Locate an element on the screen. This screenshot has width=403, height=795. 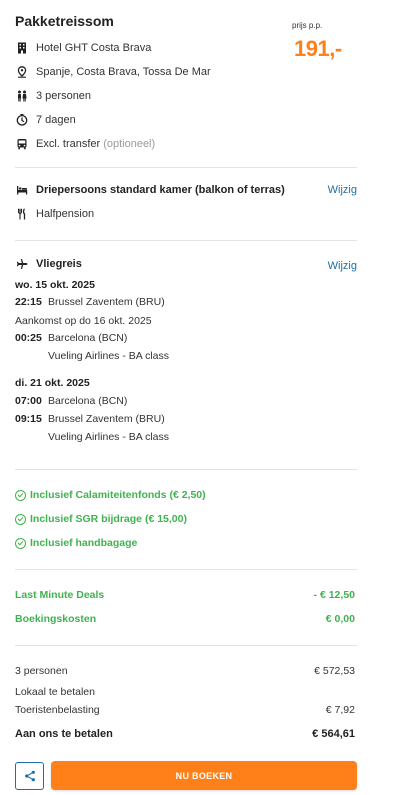
transfer-optional-note: (optioneel) is located at coordinates (129, 144).